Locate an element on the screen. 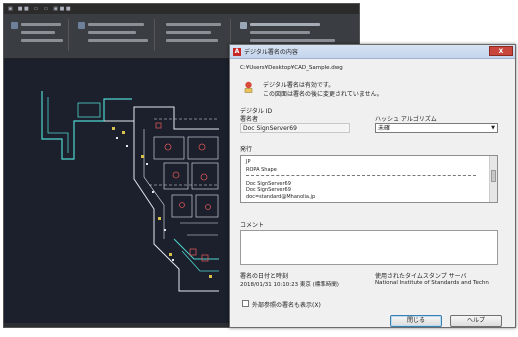 This screenshot has height=337, width=518. hash-algorithm-select: 未確 ▼ is located at coordinates (436, 128).